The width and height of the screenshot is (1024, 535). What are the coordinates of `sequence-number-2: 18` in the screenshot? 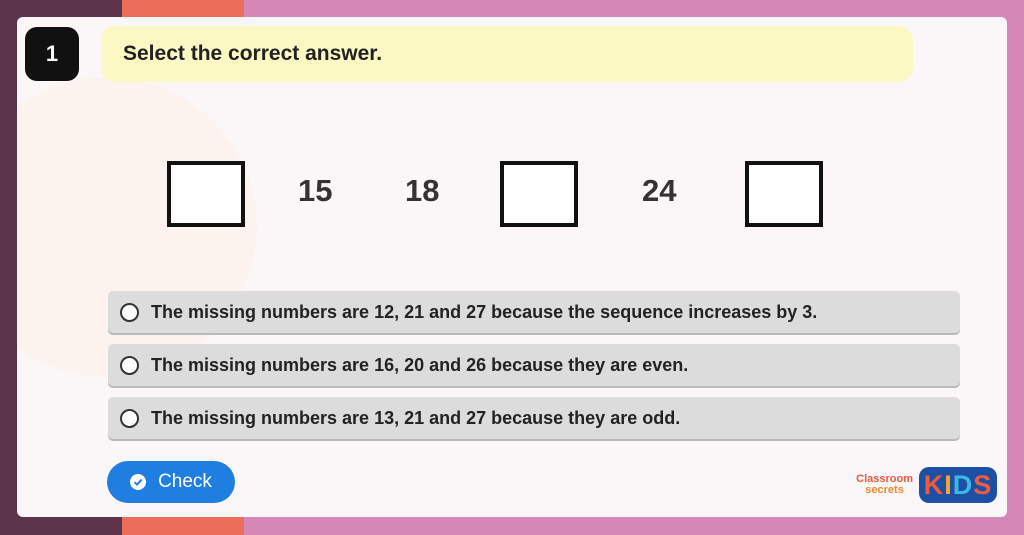 It's located at (422, 190).